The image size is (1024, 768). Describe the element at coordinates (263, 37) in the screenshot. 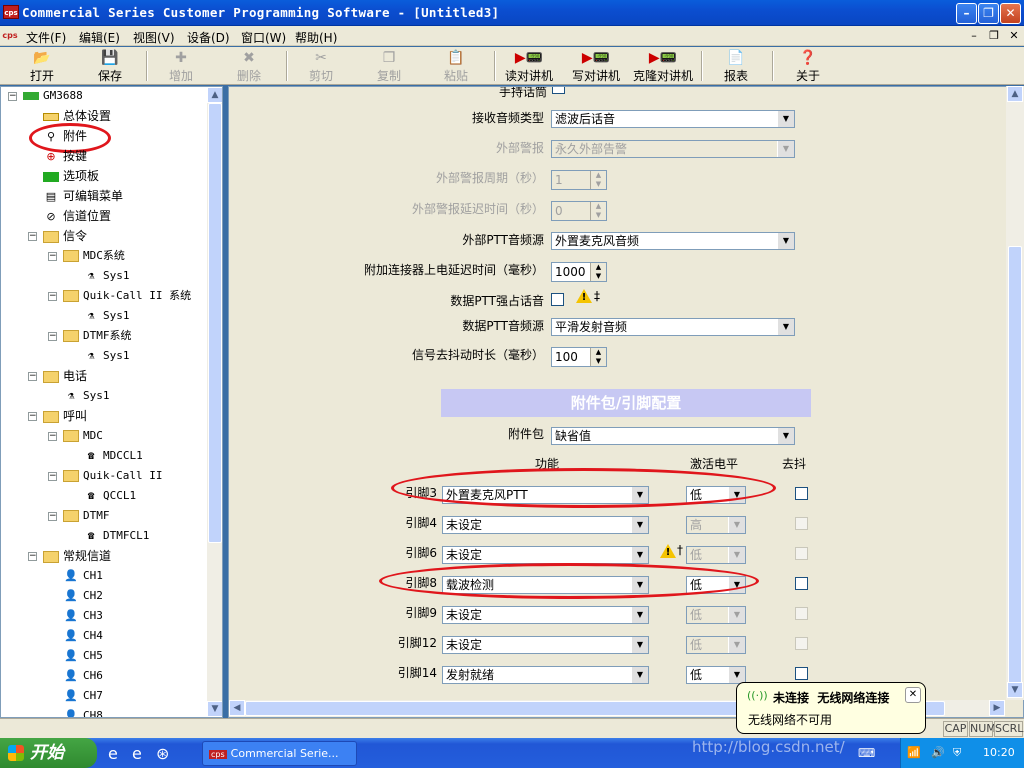

I see `menu-window: 窗口(W)` at that location.